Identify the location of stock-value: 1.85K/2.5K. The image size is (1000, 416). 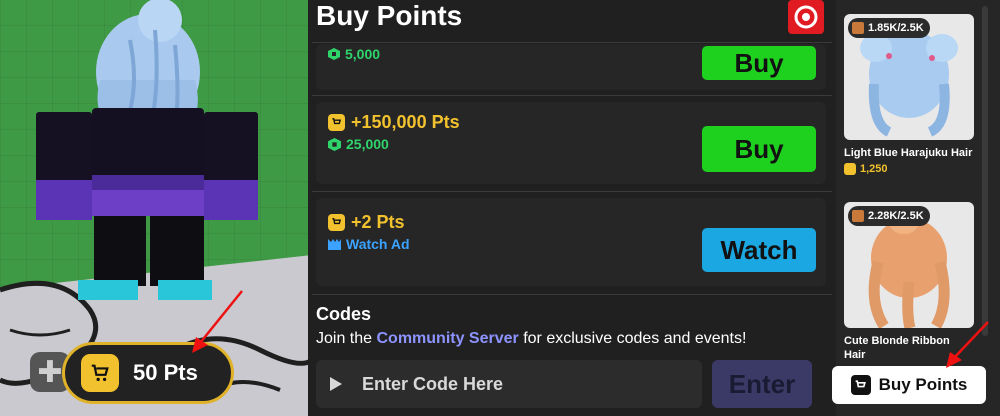
(896, 28).